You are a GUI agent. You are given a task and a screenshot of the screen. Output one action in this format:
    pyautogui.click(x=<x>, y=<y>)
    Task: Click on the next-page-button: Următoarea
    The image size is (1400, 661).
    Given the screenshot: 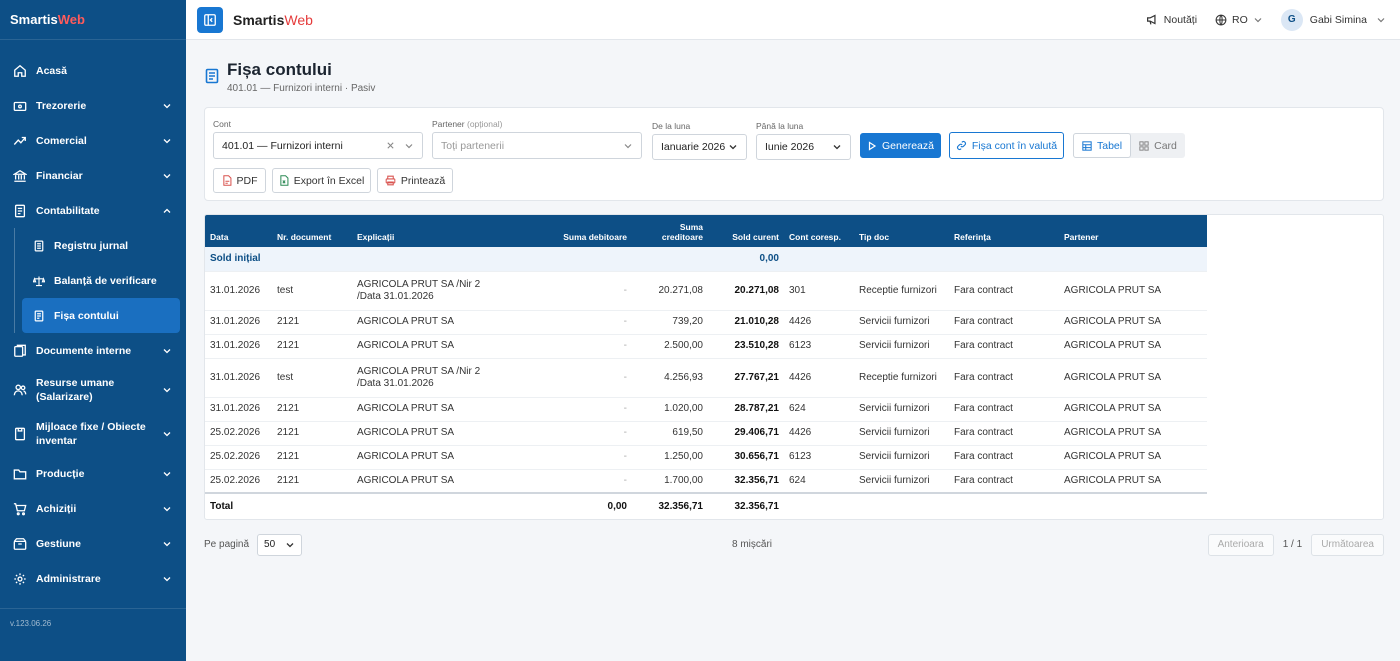 What is the action you would take?
    pyautogui.click(x=1347, y=544)
    